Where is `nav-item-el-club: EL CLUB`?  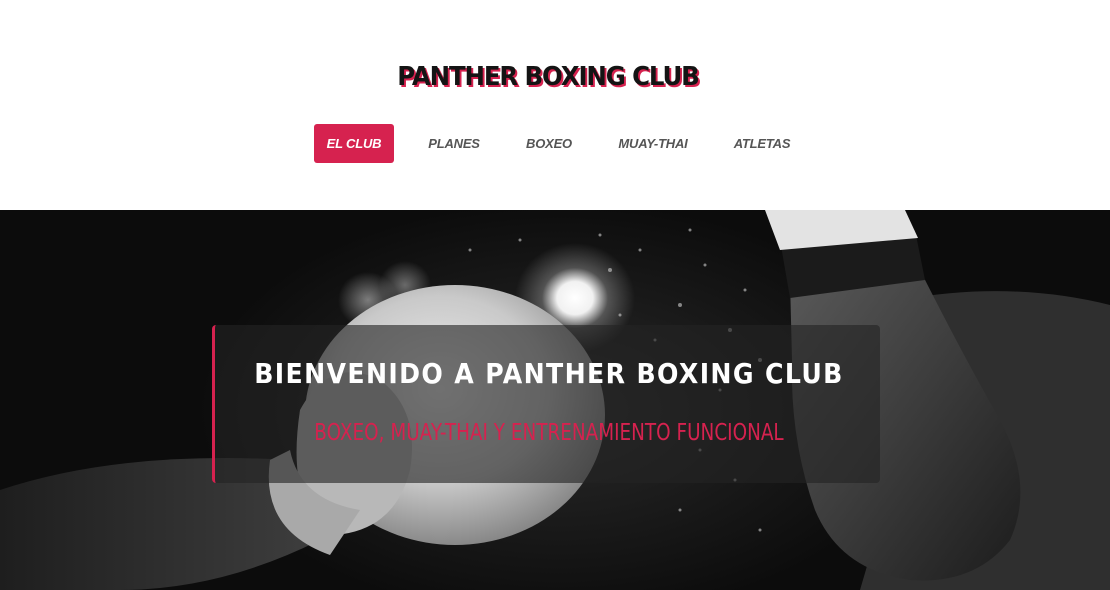 nav-item-el-club: EL CLUB is located at coordinates (354, 143).